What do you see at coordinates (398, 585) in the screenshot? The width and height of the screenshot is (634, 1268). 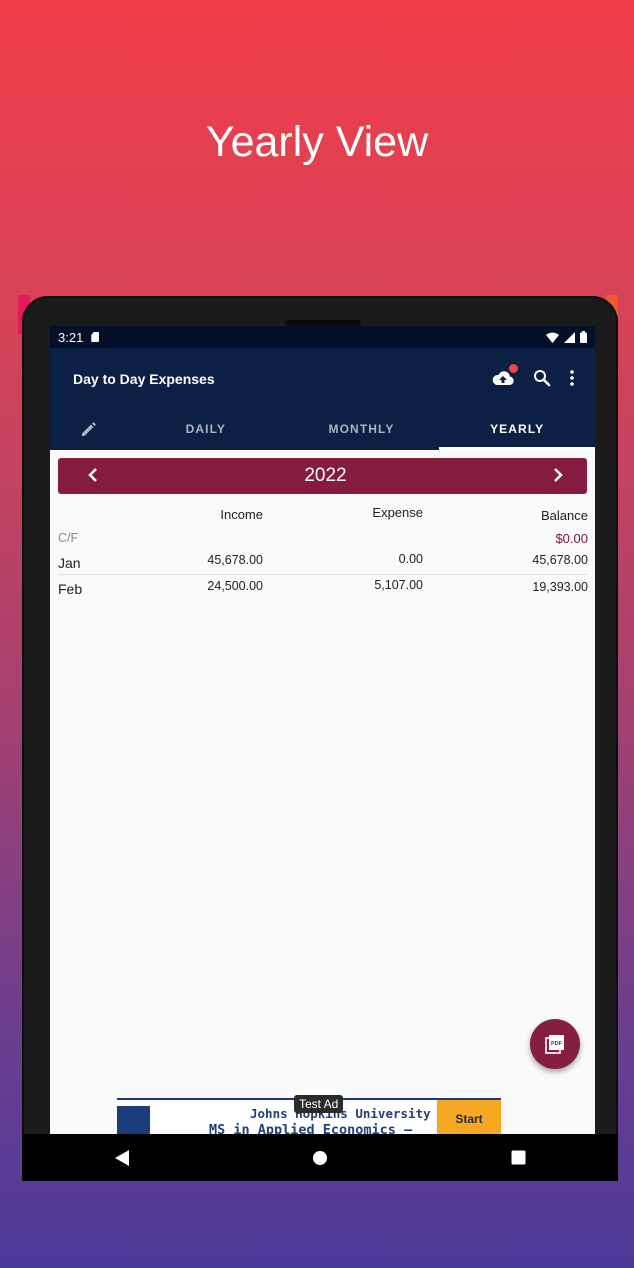 I see `row-expense: 5,107.00` at bounding box center [398, 585].